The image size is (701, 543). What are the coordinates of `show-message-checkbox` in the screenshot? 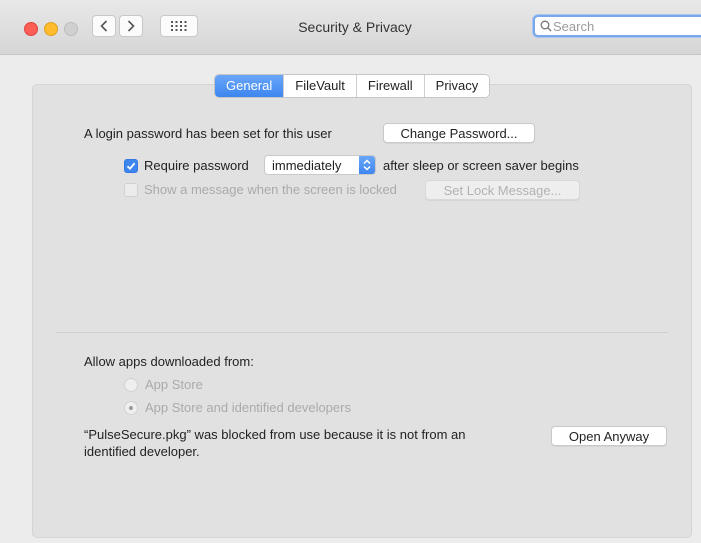 It's located at (131, 190).